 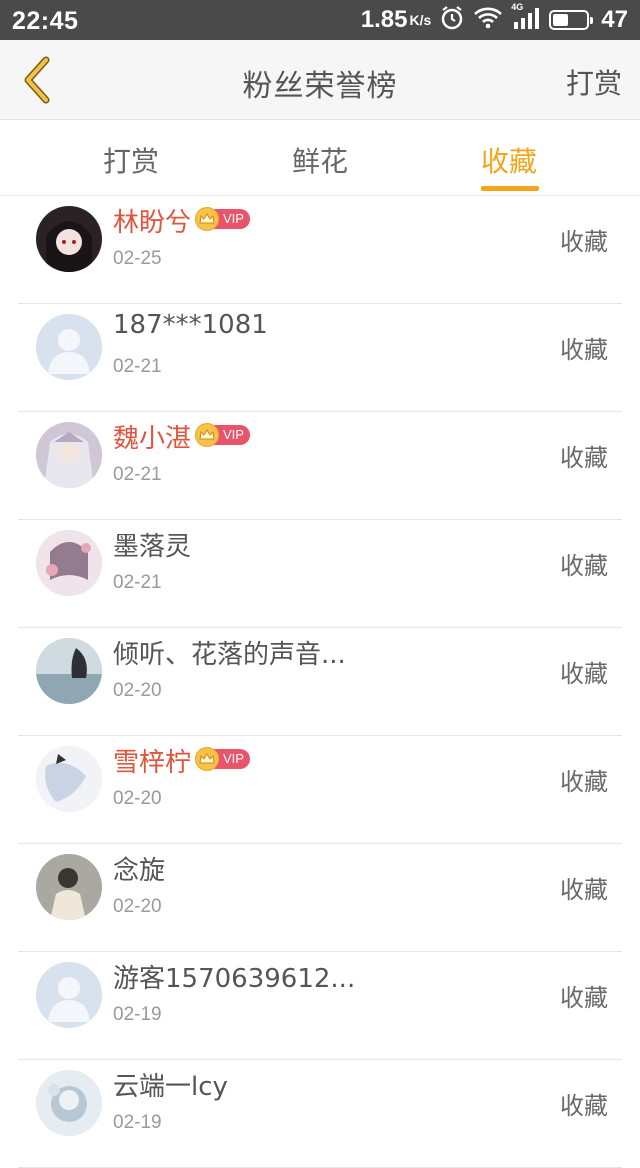 What do you see at coordinates (526, 18) in the screenshot?
I see `signal-icon: 4G` at bounding box center [526, 18].